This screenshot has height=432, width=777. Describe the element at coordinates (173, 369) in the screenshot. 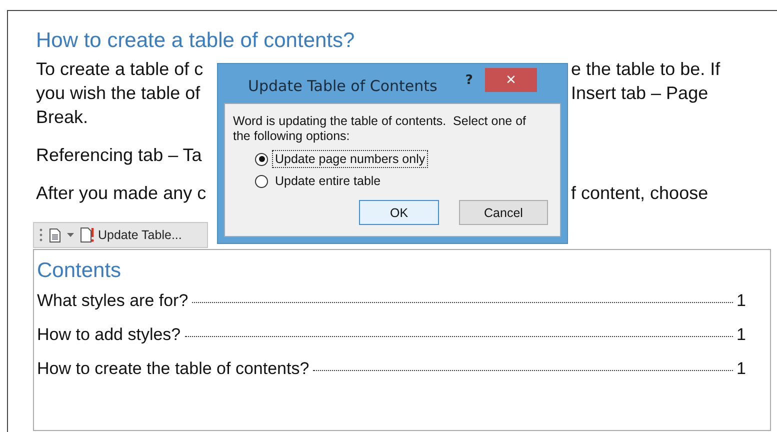

I see `toc-entry: How to create the table of contents?` at that location.